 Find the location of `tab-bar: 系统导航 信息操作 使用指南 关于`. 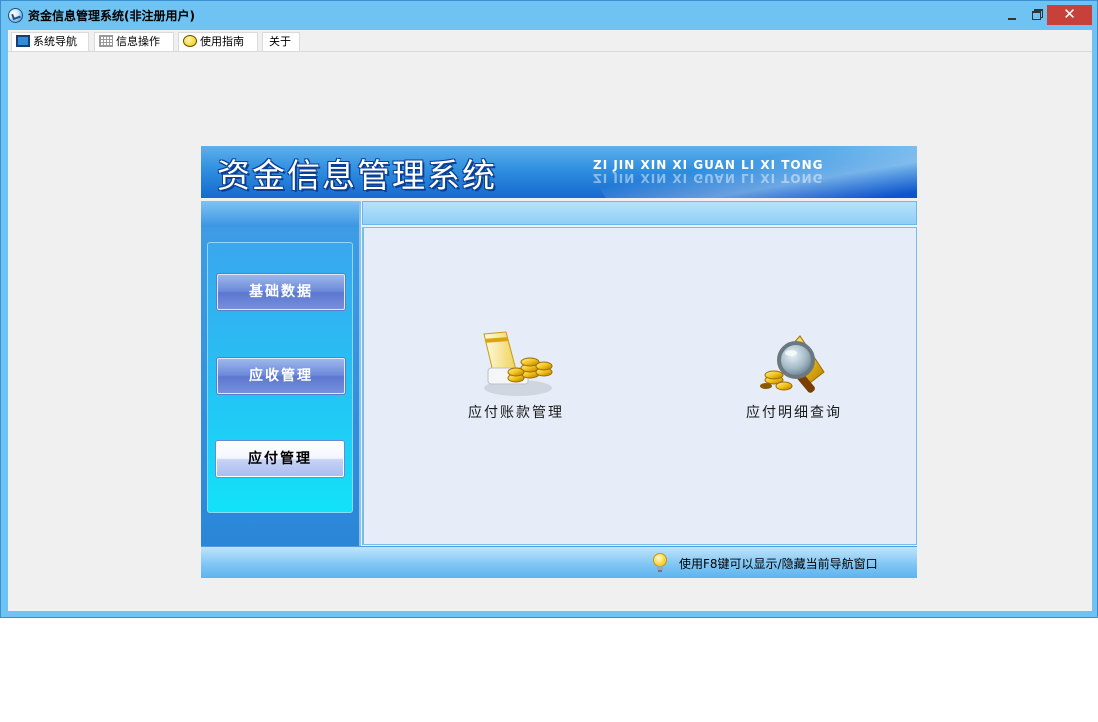

tab-bar: 系统导航 信息操作 使用指南 关于 is located at coordinates (550, 41).